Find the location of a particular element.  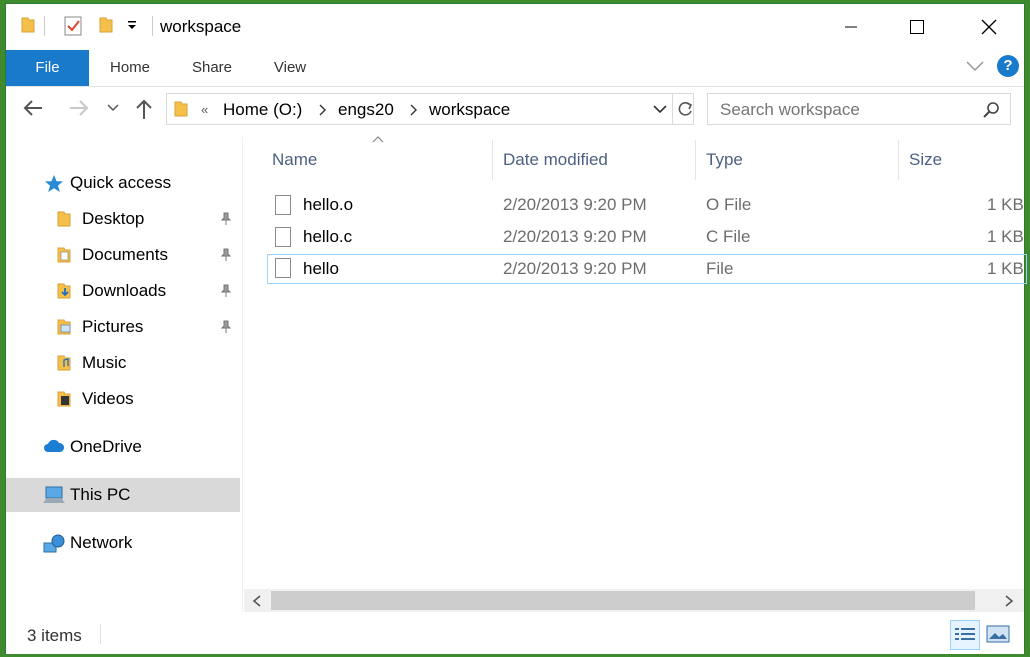

sidebar-item-videos: Videos is located at coordinates (123, 399).